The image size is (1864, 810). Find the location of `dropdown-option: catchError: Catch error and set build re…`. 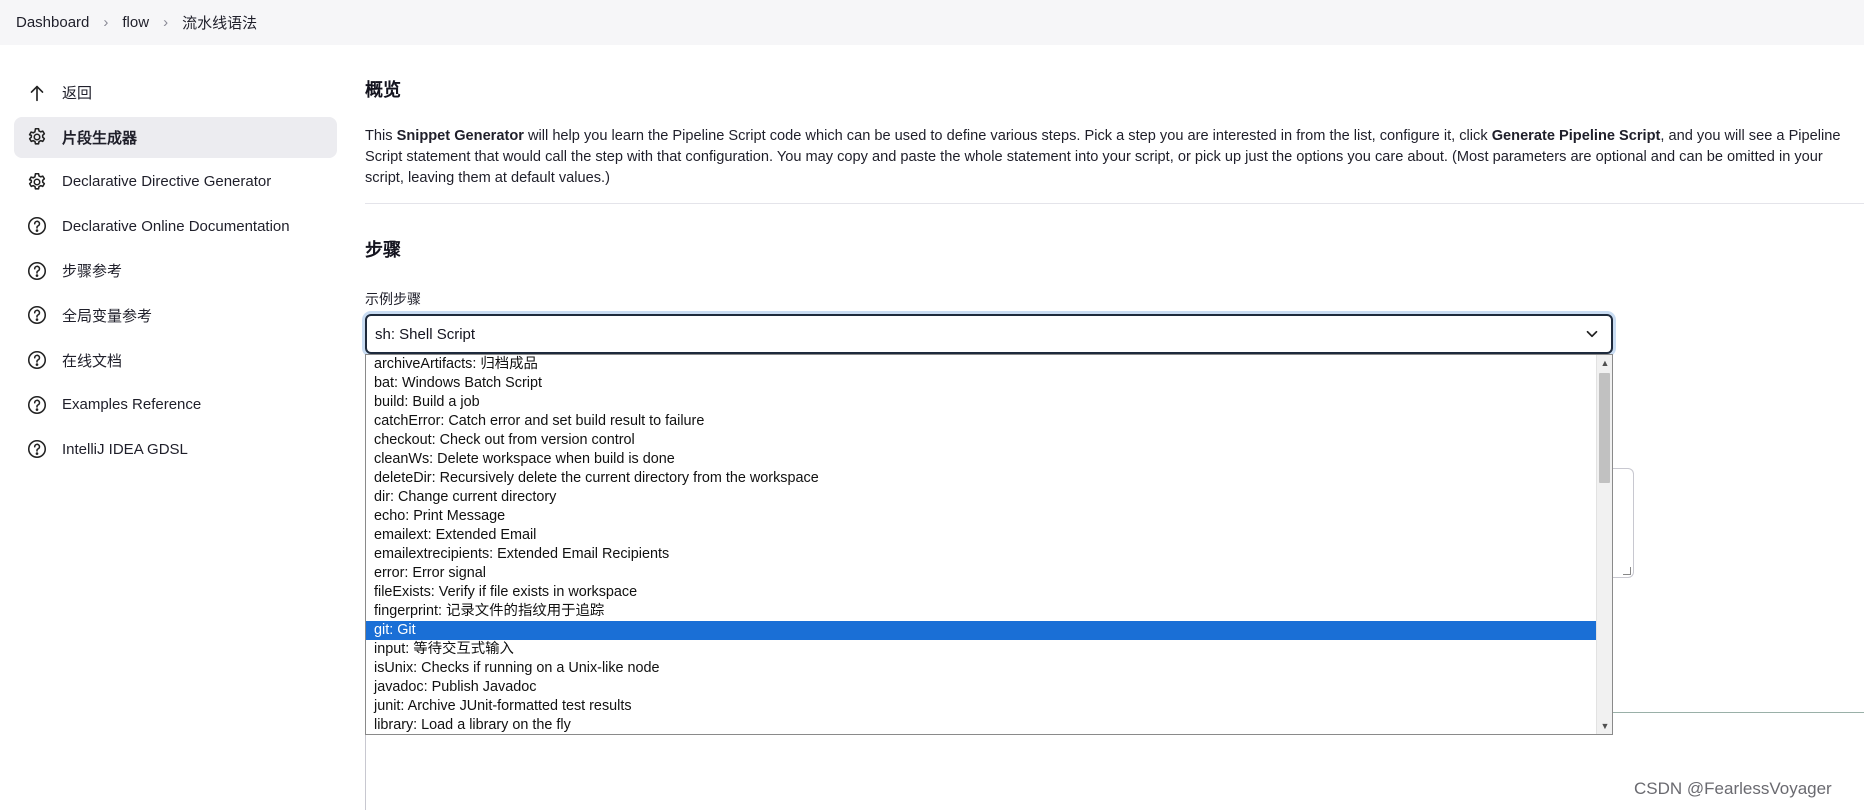

dropdown-option: catchError: Catch error and set build re… is located at coordinates (981, 421).